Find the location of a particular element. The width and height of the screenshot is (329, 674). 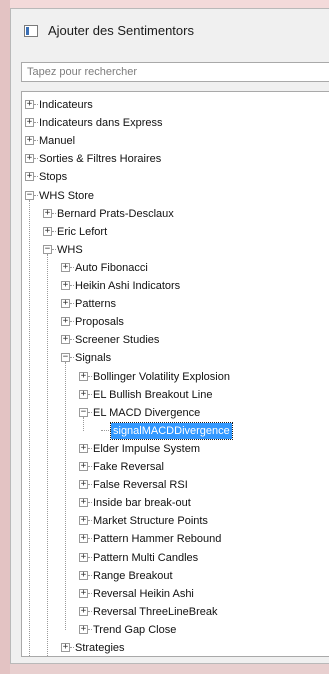

tree-node: + Auto Fibonacci is located at coordinates (193, 268).